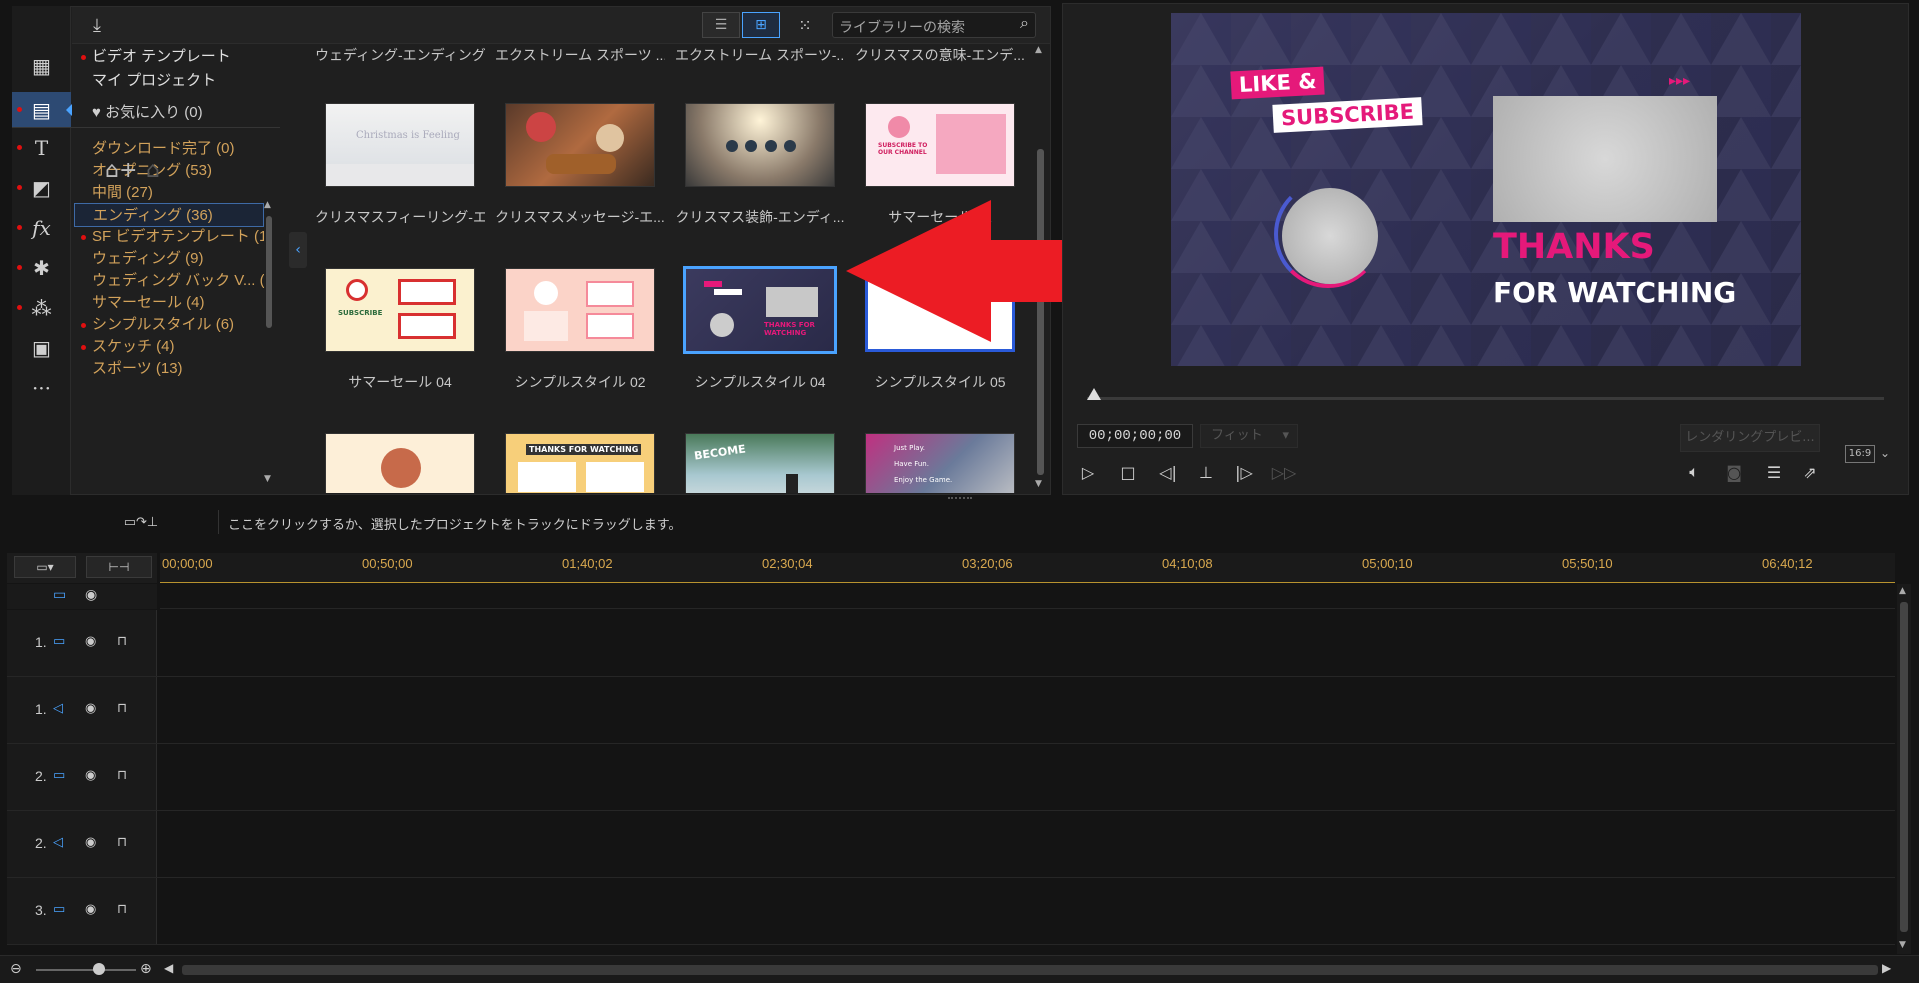 Image resolution: width=1919 pixels, height=983 pixels. What do you see at coordinates (940, 145) in the screenshot?
I see `template-thumb: SUBSCRIBE TO OUR CHANNEL` at bounding box center [940, 145].